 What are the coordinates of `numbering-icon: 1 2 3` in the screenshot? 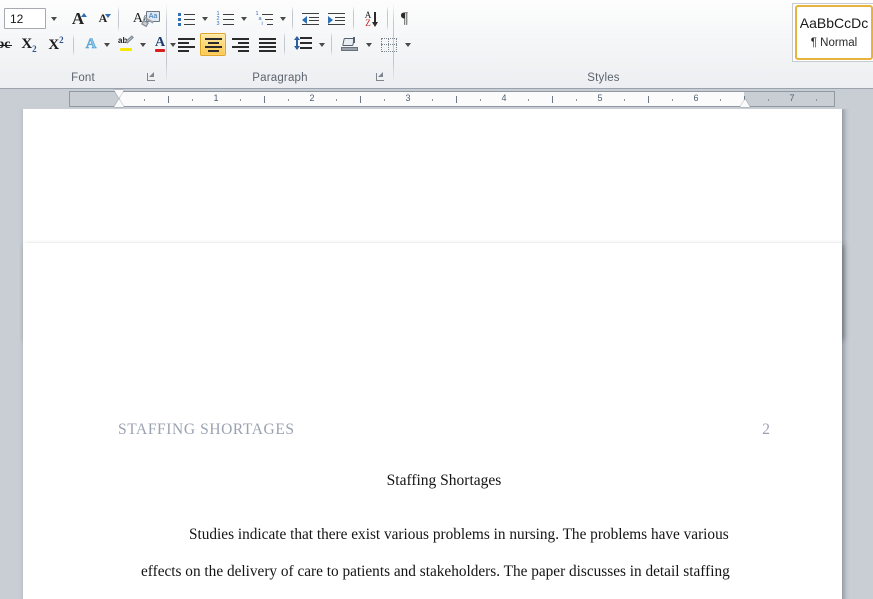 It's located at (225, 18).